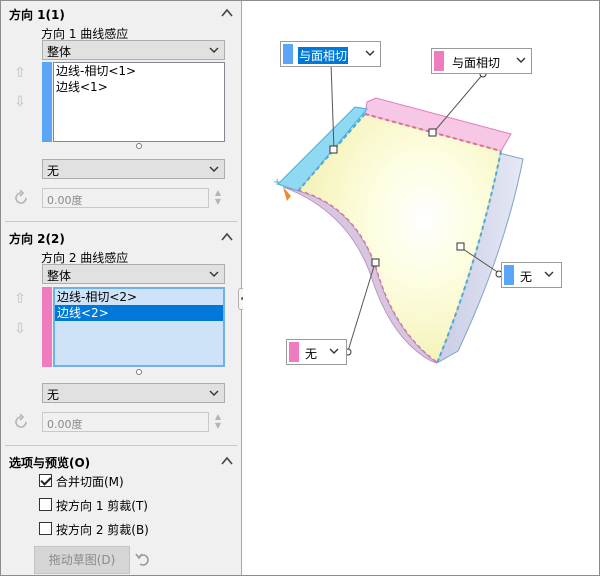  What do you see at coordinates (45, 504) in the screenshot?
I see `trim-direction1-checkbox` at bounding box center [45, 504].